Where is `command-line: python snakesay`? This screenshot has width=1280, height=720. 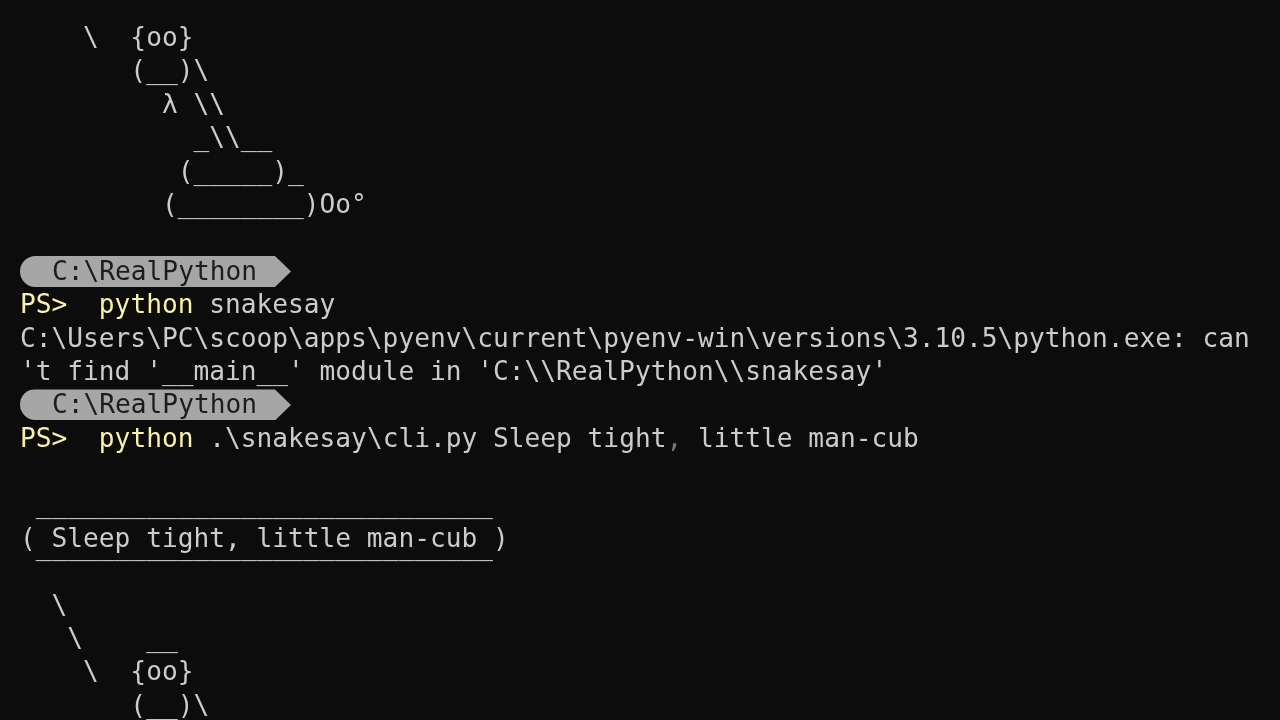
command-line: python snakesay is located at coordinates (217, 305).